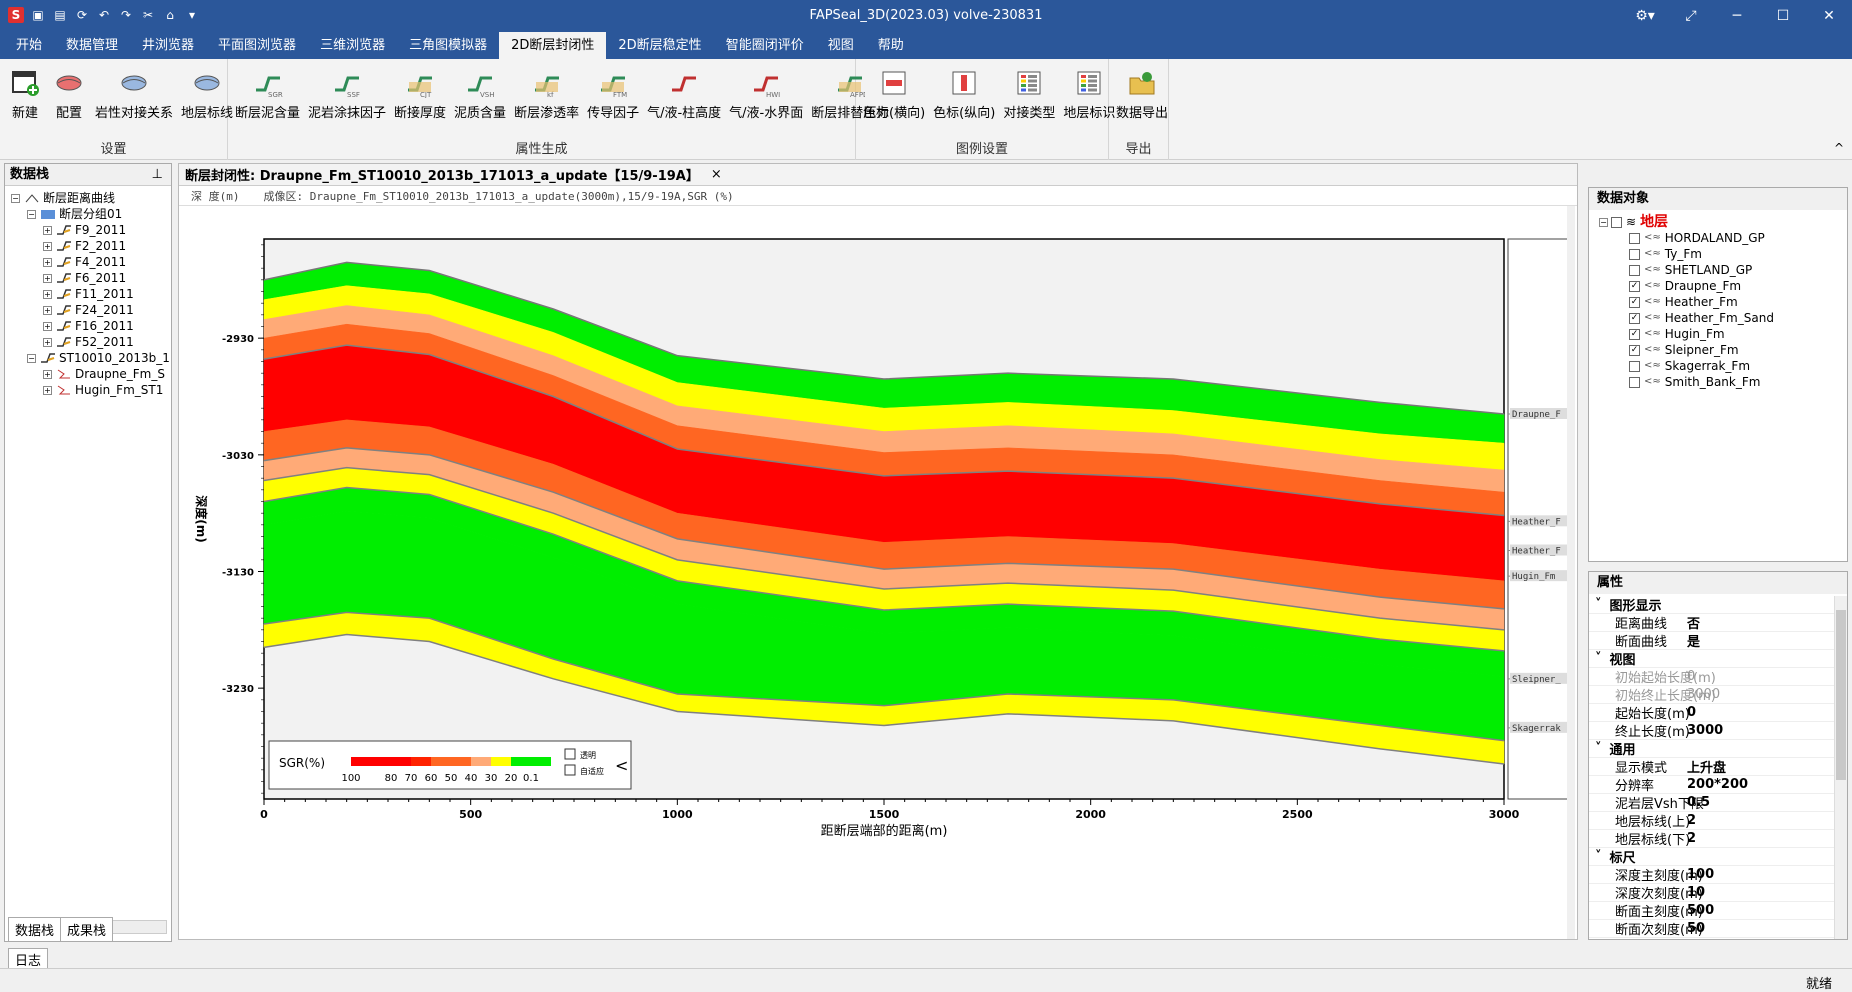 The image size is (1852, 992). What do you see at coordinates (1616, 222) in the screenshot?
I see `root-checkbox` at bounding box center [1616, 222].